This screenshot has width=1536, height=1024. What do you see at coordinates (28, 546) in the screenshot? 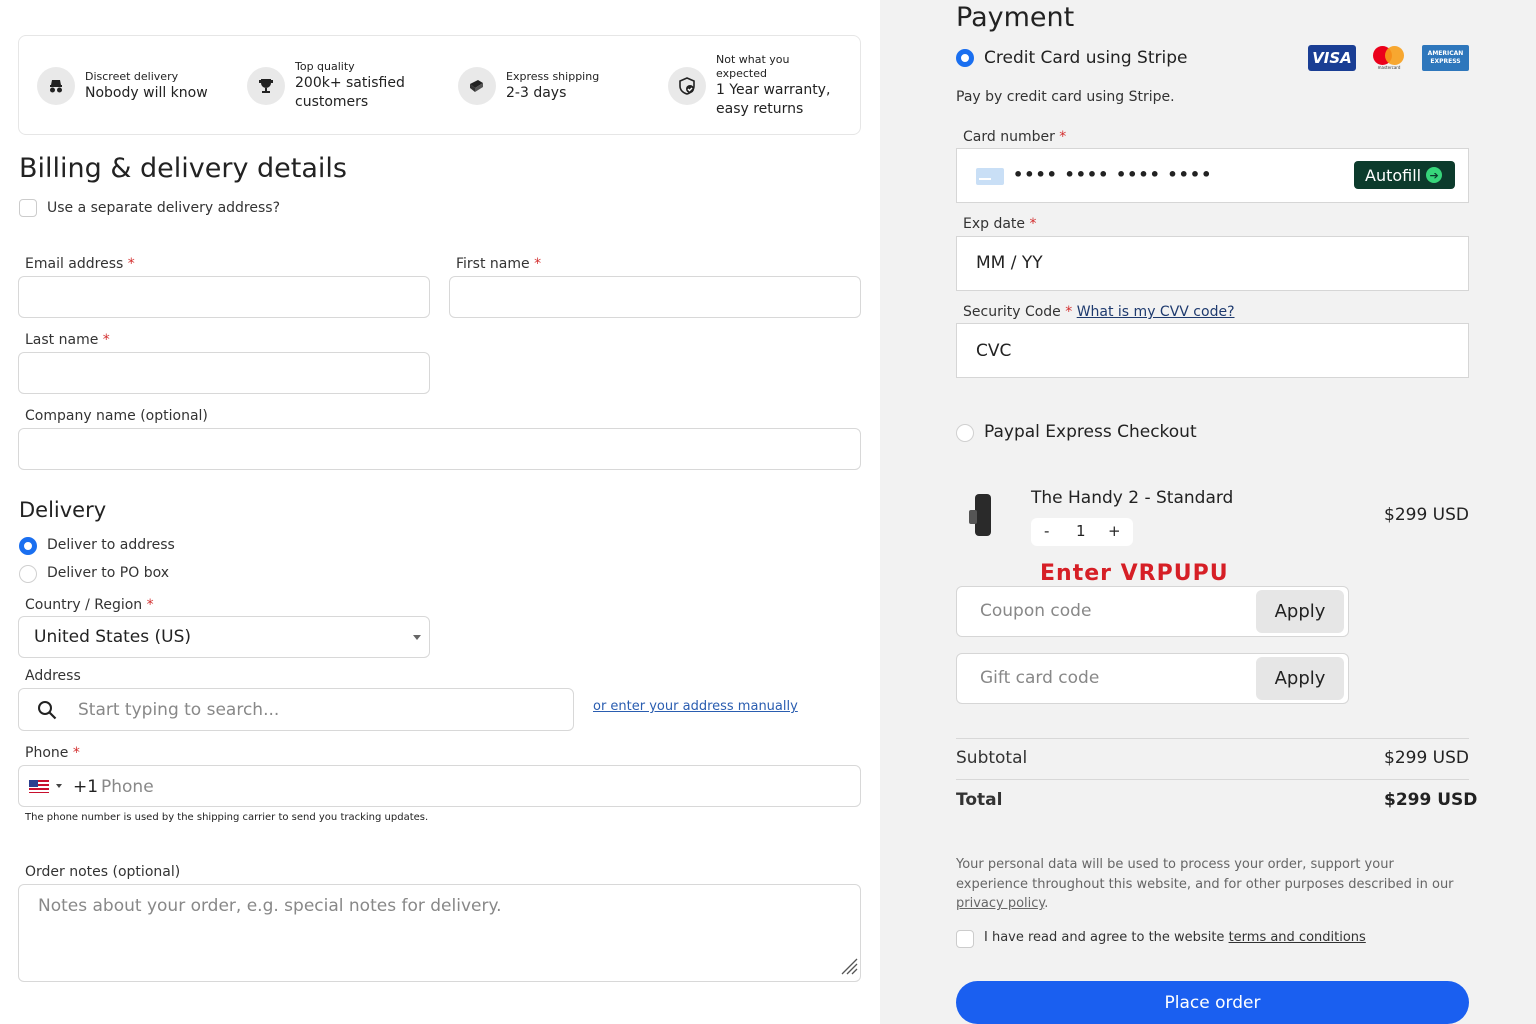
I see `deliver-address-radio` at bounding box center [28, 546].